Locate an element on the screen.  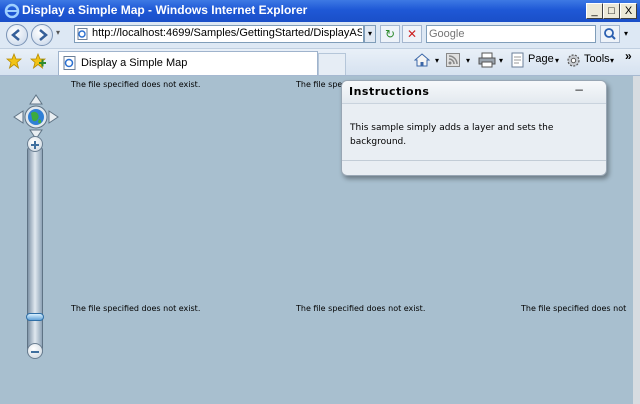
gear-icon is located at coordinates (573, 60).